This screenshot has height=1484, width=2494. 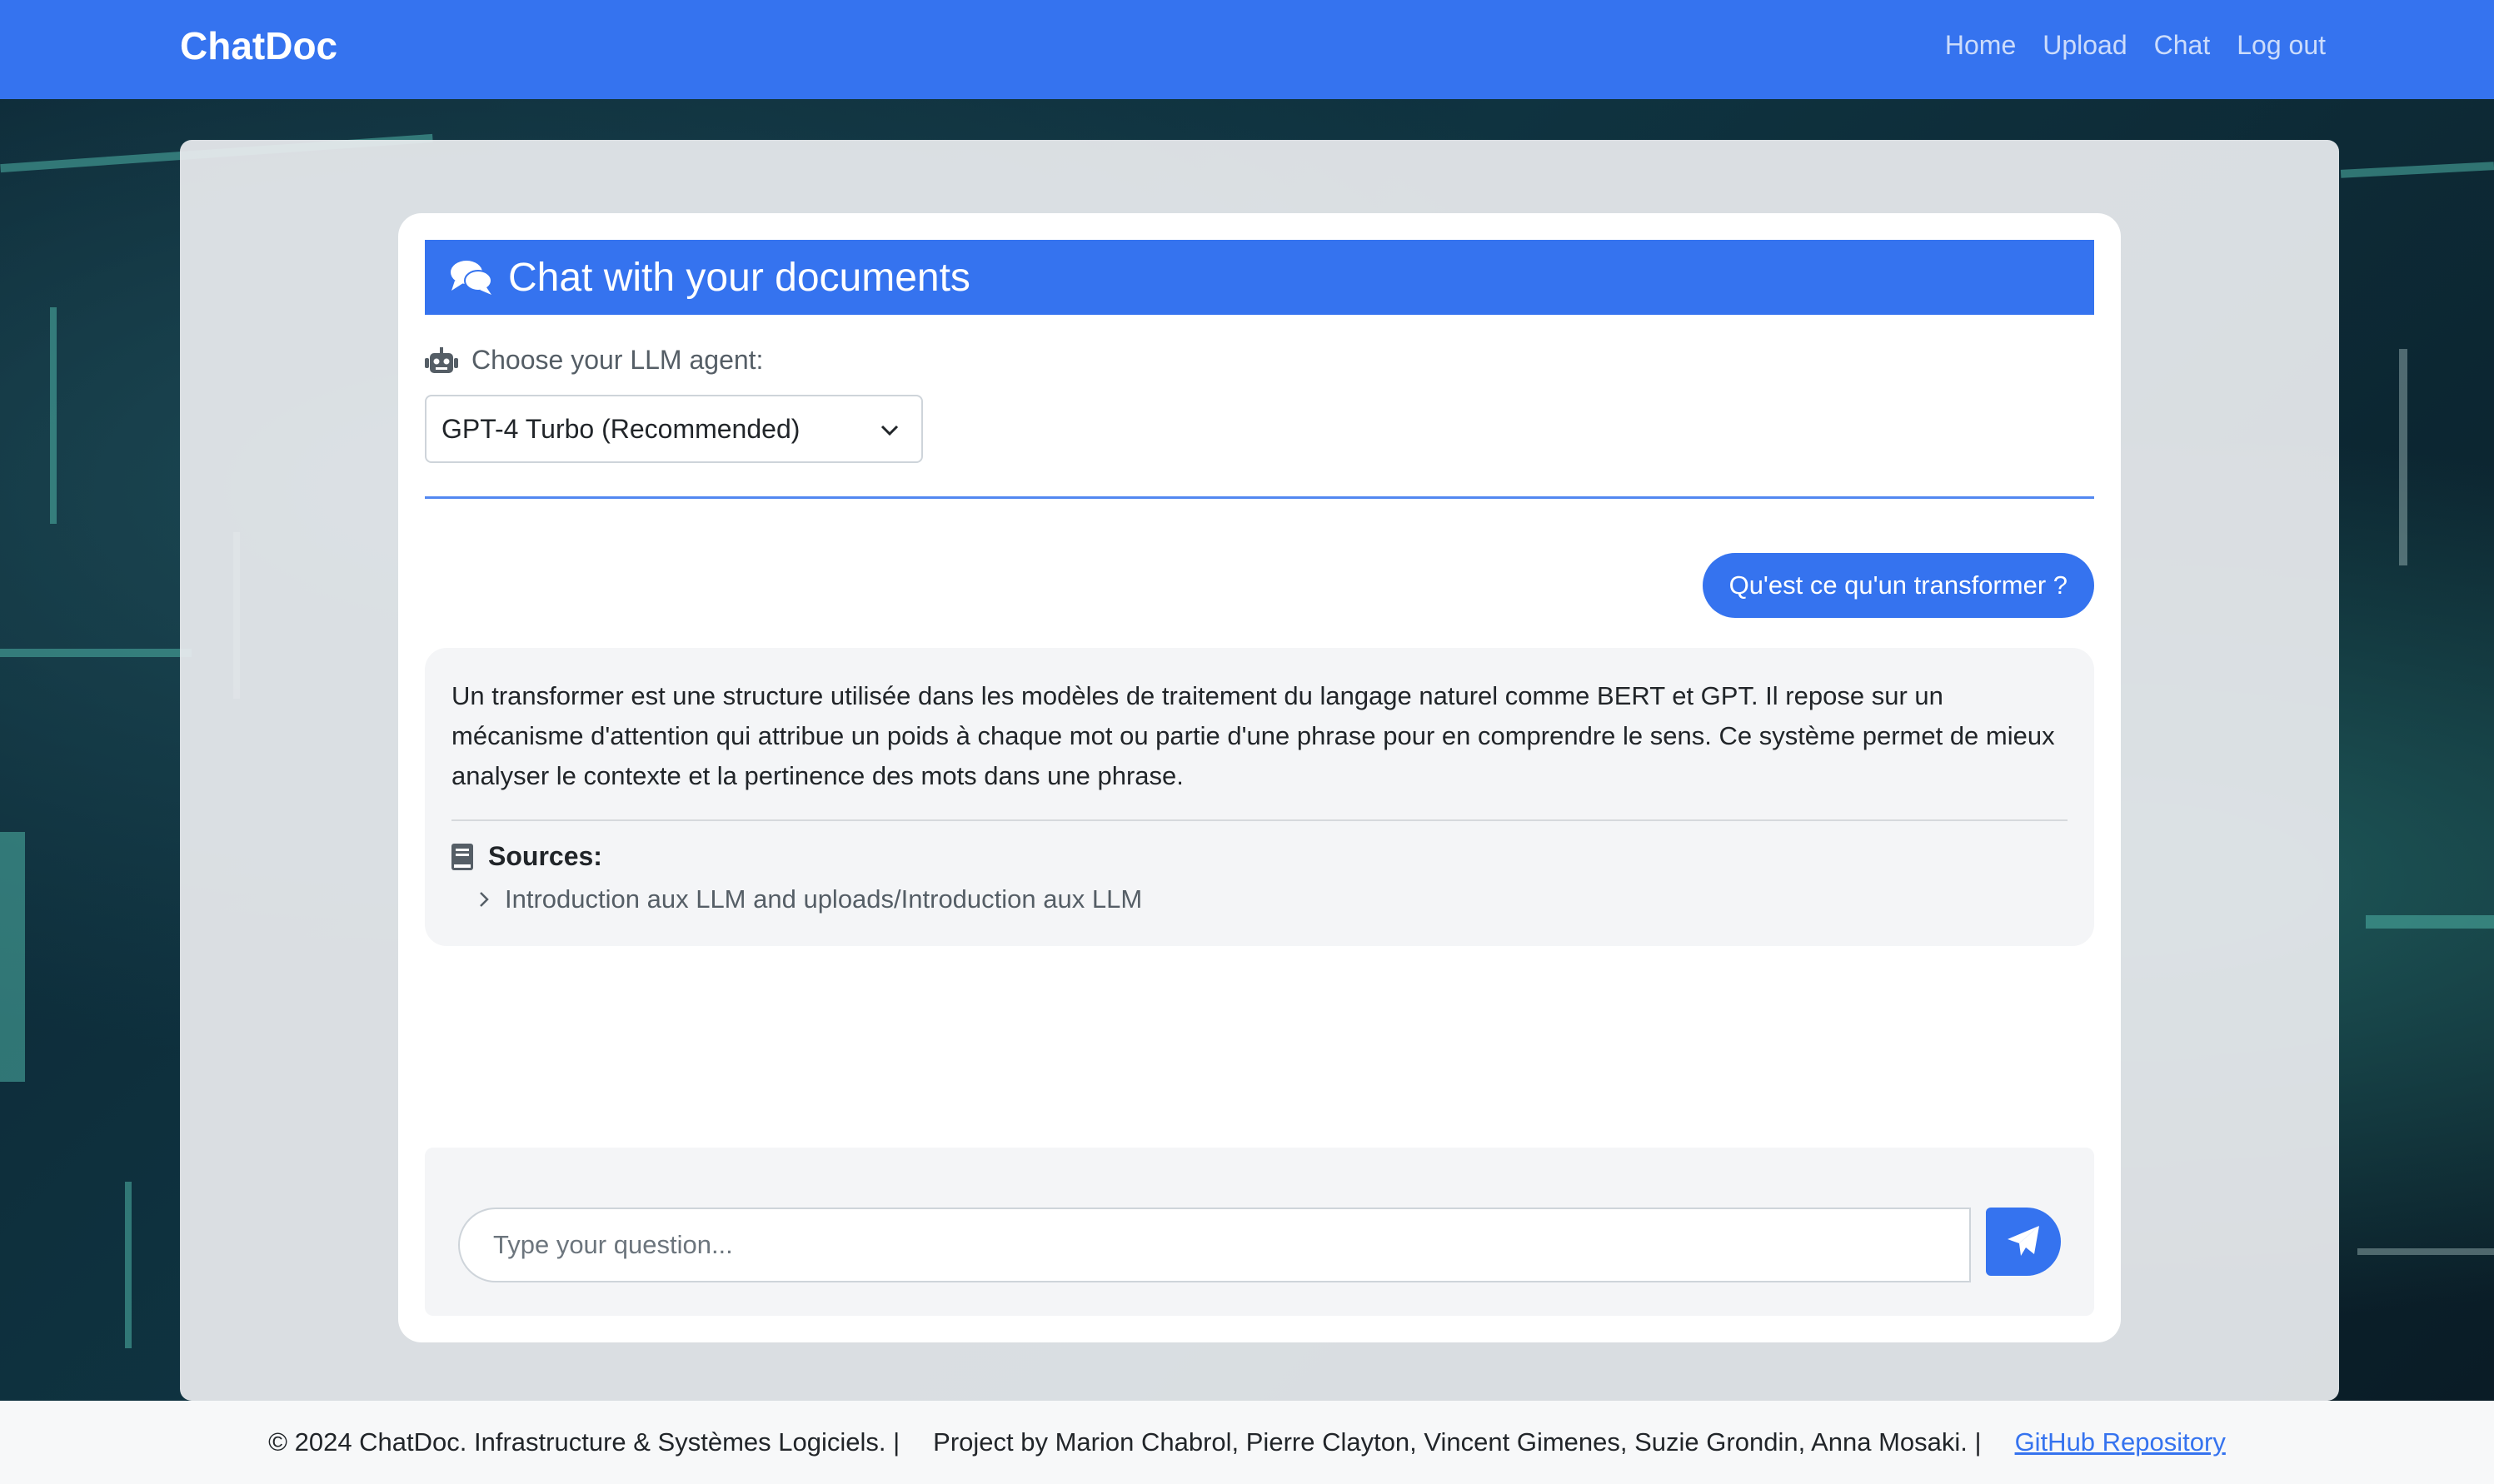 I want to click on sources-divider, so click(x=1260, y=820).